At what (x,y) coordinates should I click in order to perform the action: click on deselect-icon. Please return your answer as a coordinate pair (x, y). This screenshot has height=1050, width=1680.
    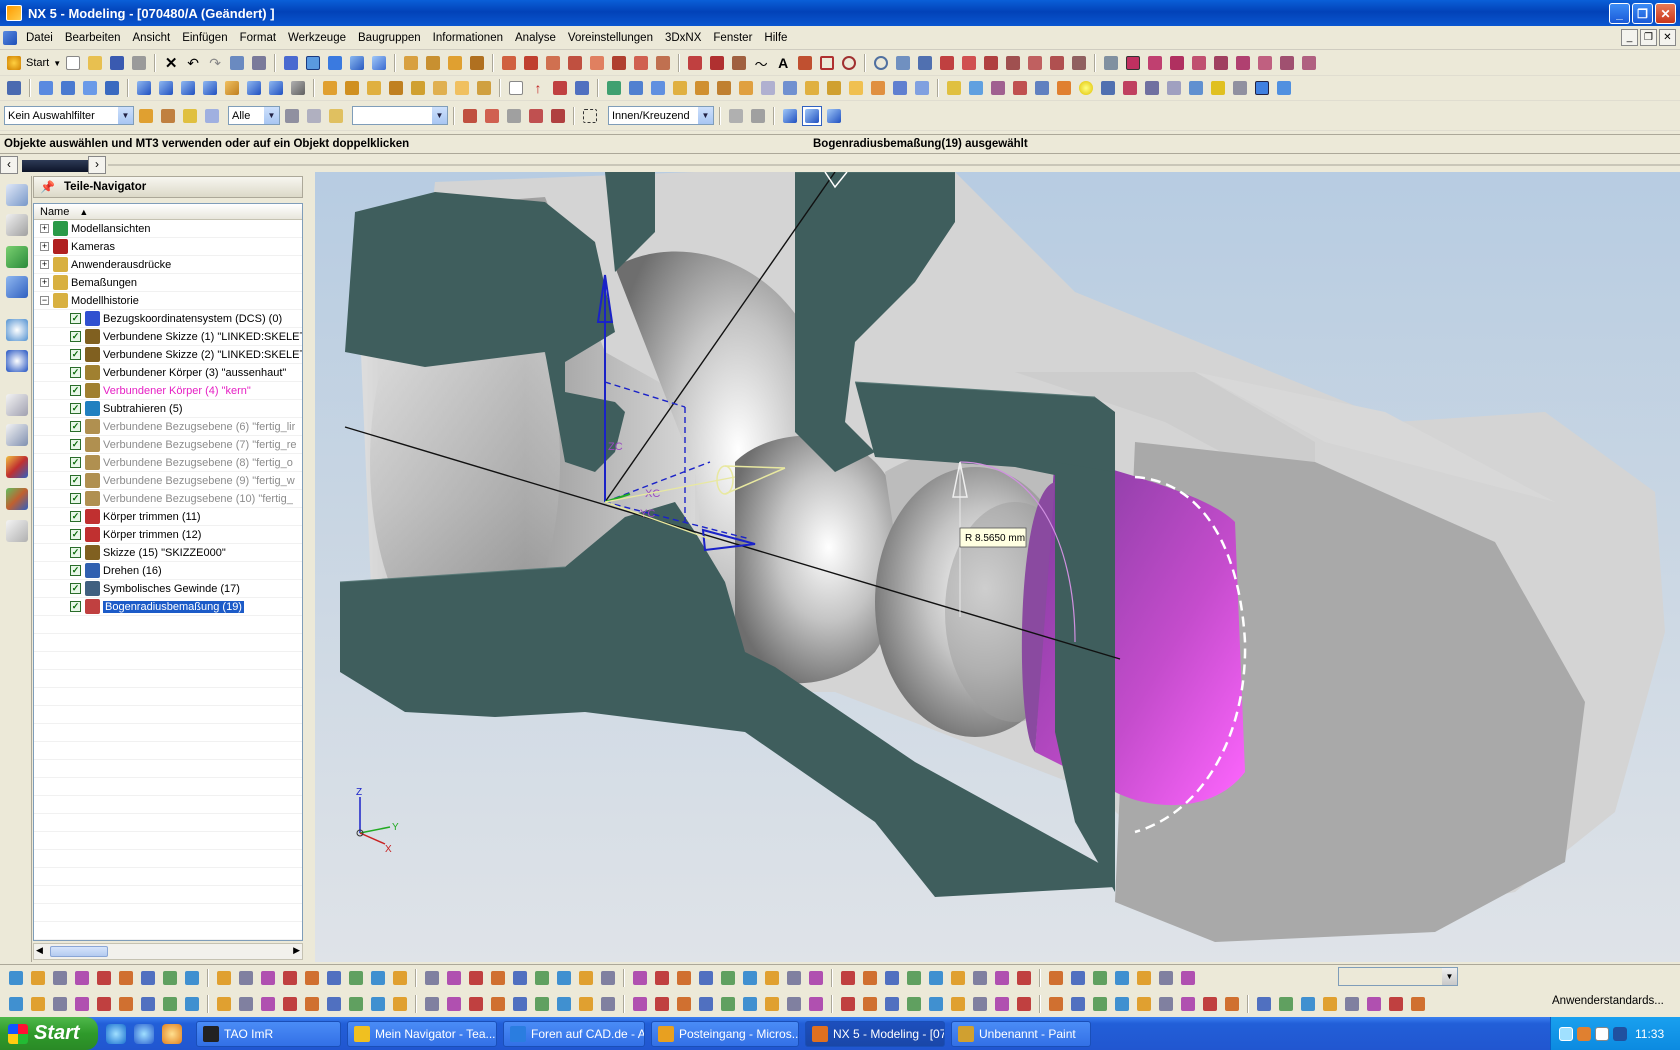
    Looking at the image, I should click on (292, 116).